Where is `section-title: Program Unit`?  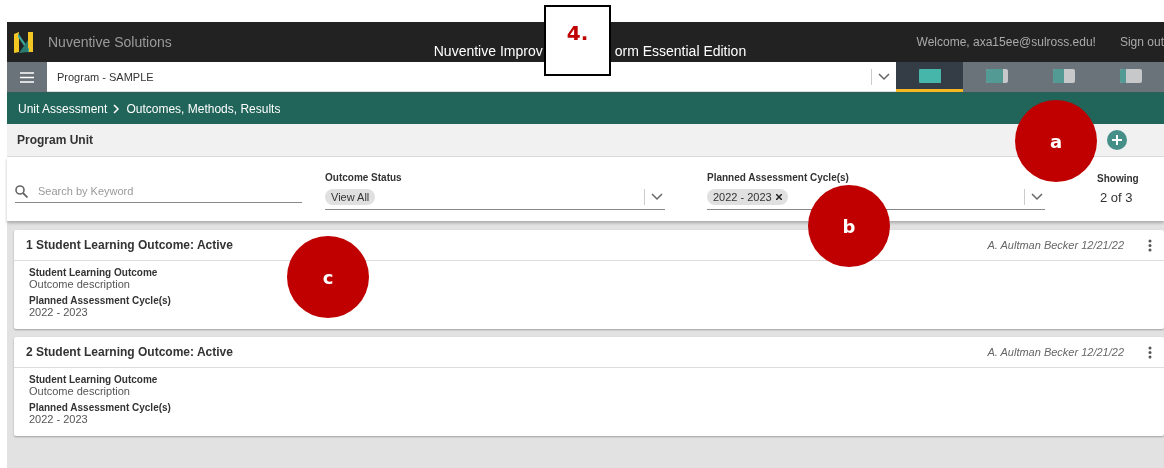
section-title: Program Unit is located at coordinates (55, 140).